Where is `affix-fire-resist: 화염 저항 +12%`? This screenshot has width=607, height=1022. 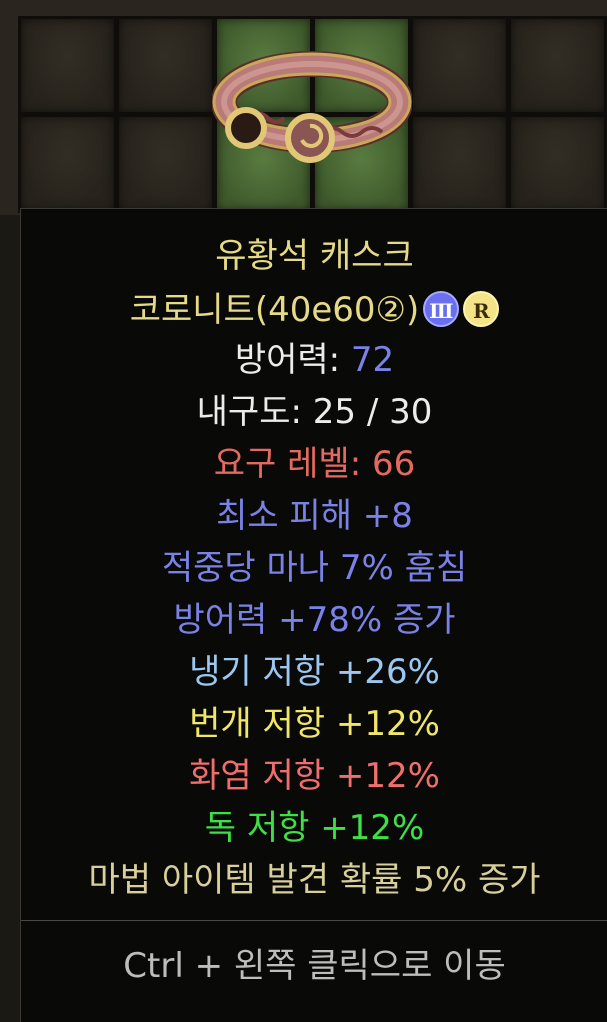
affix-fire-resist: 화염 저항 +12% is located at coordinates (314, 776).